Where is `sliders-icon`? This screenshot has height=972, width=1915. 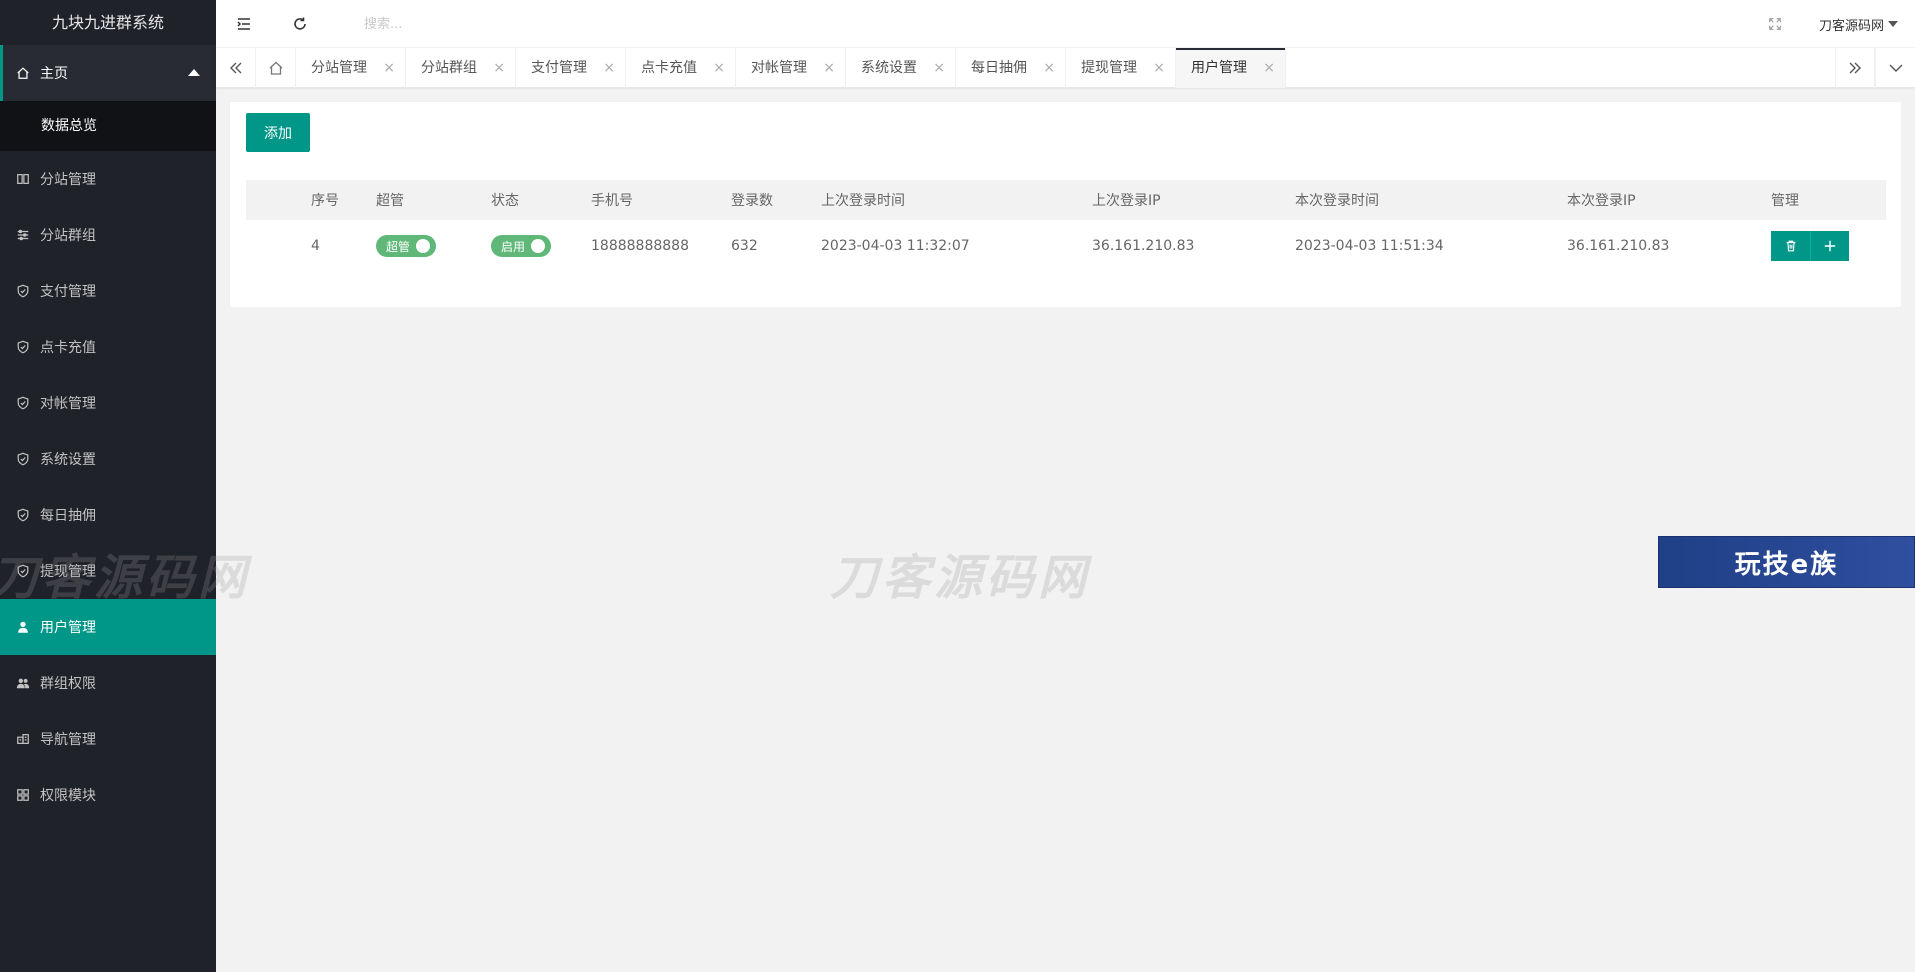 sliders-icon is located at coordinates (23, 235).